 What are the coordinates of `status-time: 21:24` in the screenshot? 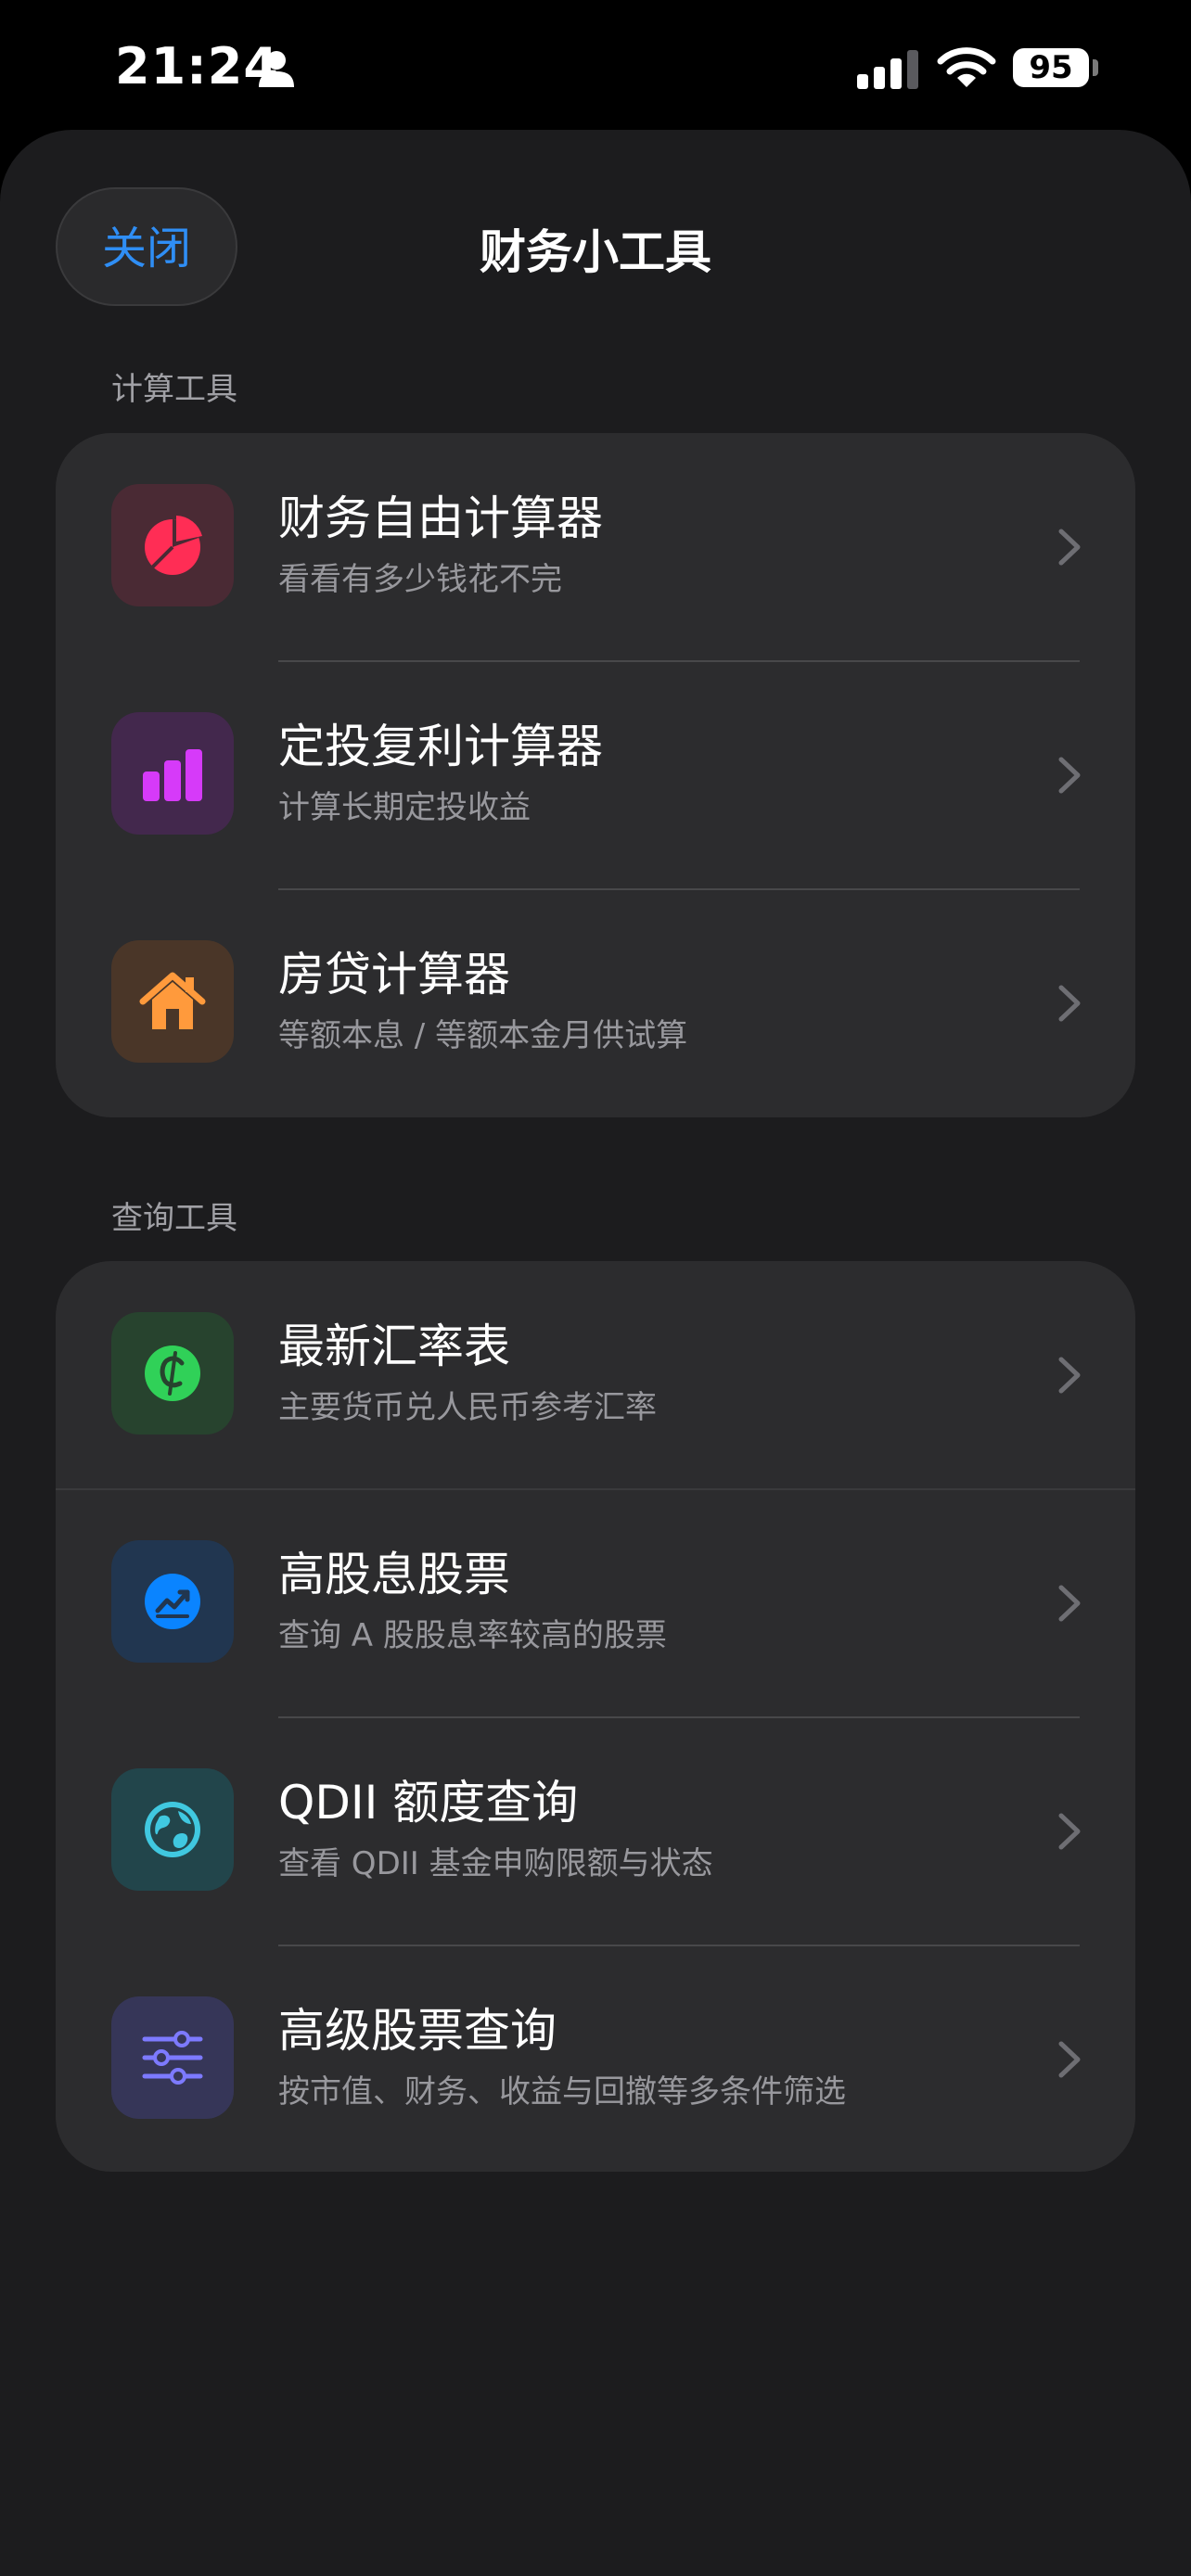 It's located at (197, 66).